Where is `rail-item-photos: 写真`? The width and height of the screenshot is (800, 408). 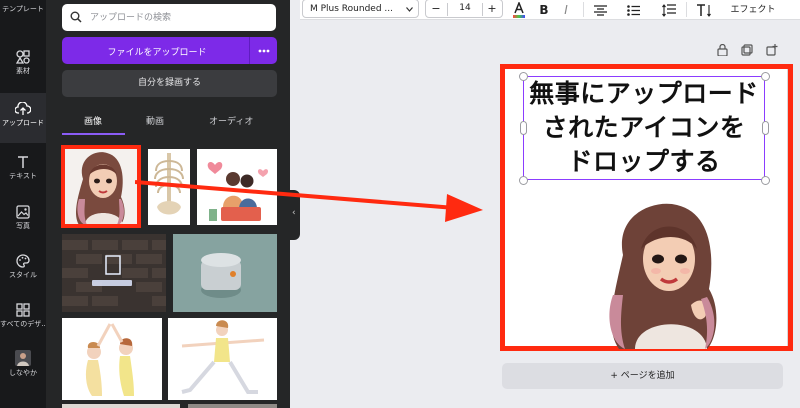 rail-item-photos: 写真 is located at coordinates (23, 226).